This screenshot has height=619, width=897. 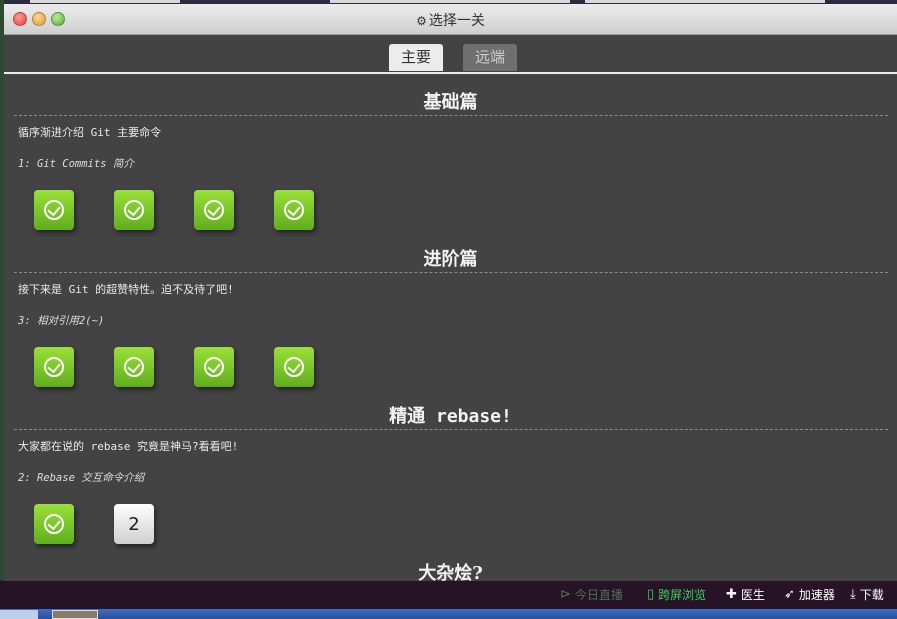 I want to click on play-circle-icon: ⊳, so click(x=565, y=594).